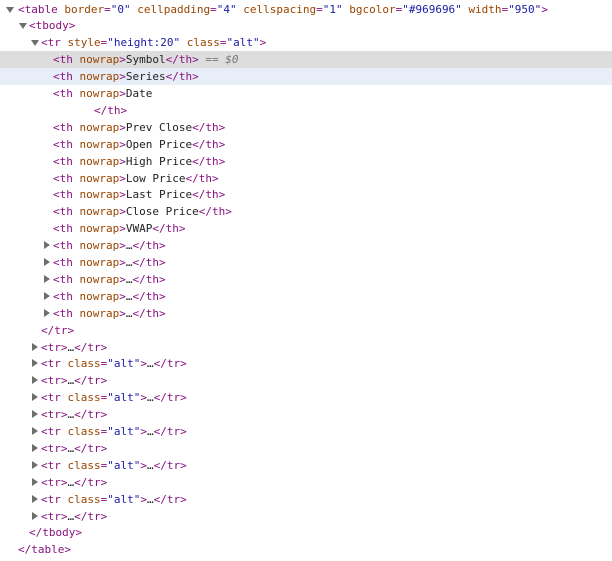 This screenshot has height=561, width=612. What do you see at coordinates (306, 178) in the screenshot?
I see `dom-node-line: <th nowrap>Low Price</th>` at bounding box center [306, 178].